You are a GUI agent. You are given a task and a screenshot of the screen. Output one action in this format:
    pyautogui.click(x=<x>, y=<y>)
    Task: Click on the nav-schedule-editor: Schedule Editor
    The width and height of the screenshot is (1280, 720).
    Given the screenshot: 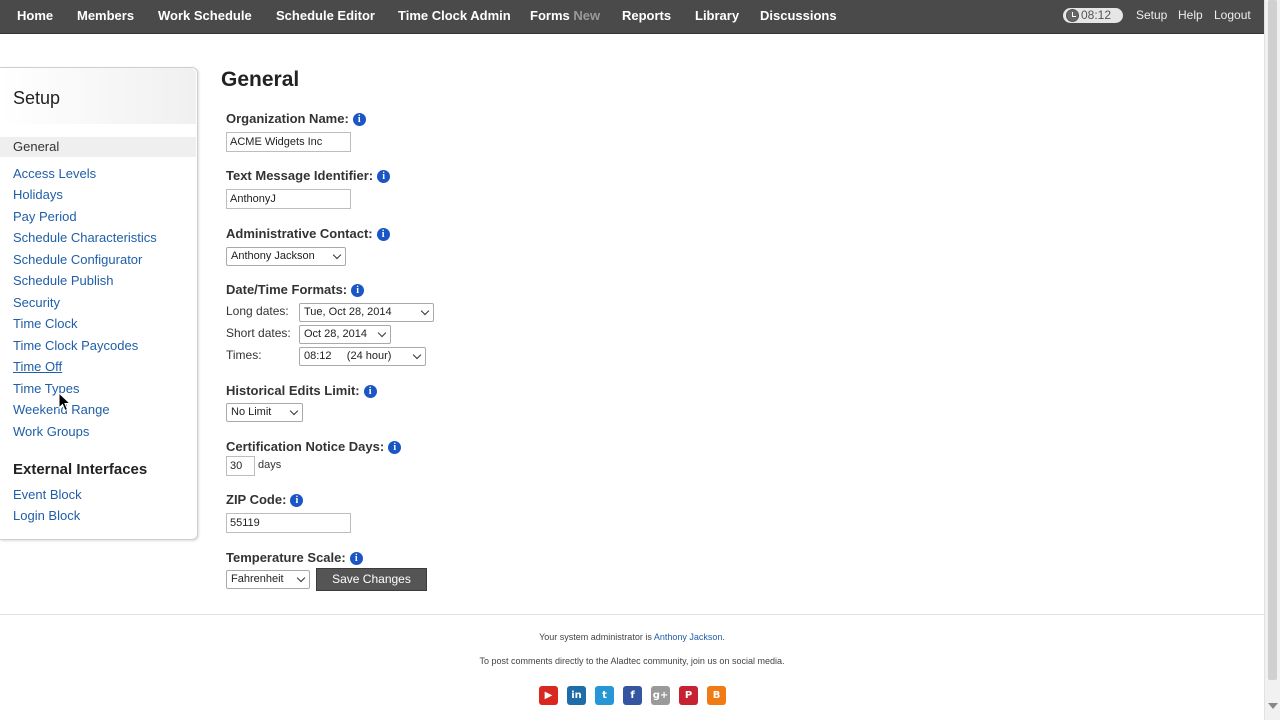 What is the action you would take?
    pyautogui.click(x=325, y=17)
    